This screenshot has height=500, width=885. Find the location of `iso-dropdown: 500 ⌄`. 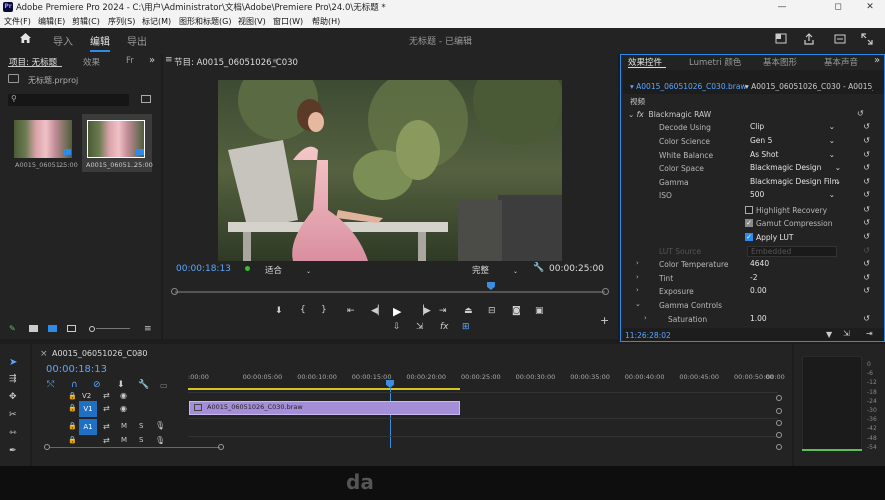

iso-dropdown: 500 ⌄ is located at coordinates (792, 195).